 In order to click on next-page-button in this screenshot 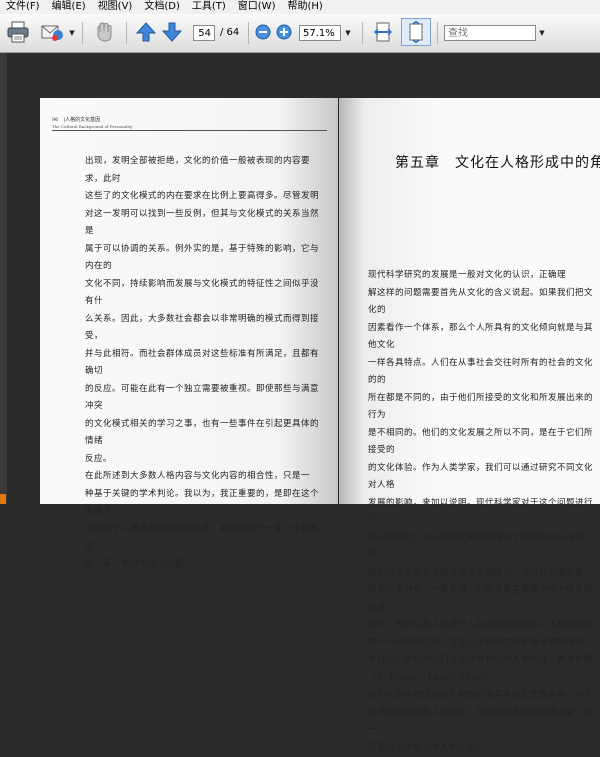, I will do `click(172, 32)`.